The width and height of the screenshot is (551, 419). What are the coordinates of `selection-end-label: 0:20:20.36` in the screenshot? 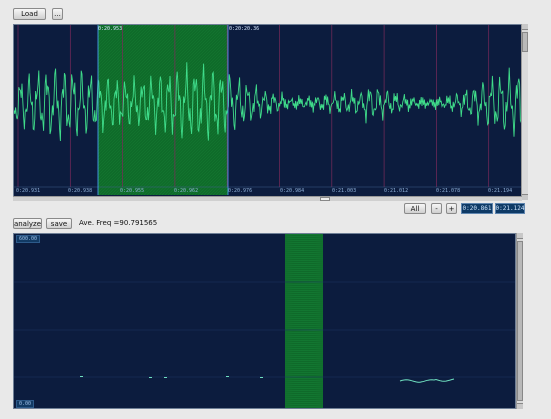 It's located at (244, 29).